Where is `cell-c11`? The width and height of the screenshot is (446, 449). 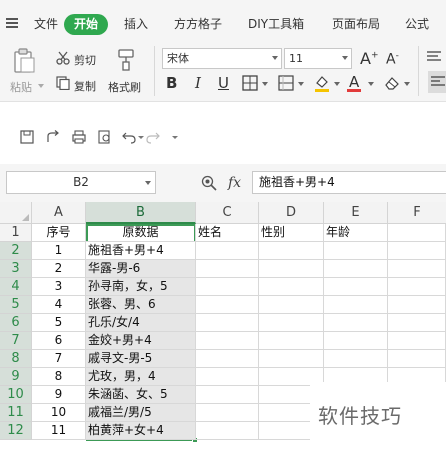
cell-c11 is located at coordinates (227, 413).